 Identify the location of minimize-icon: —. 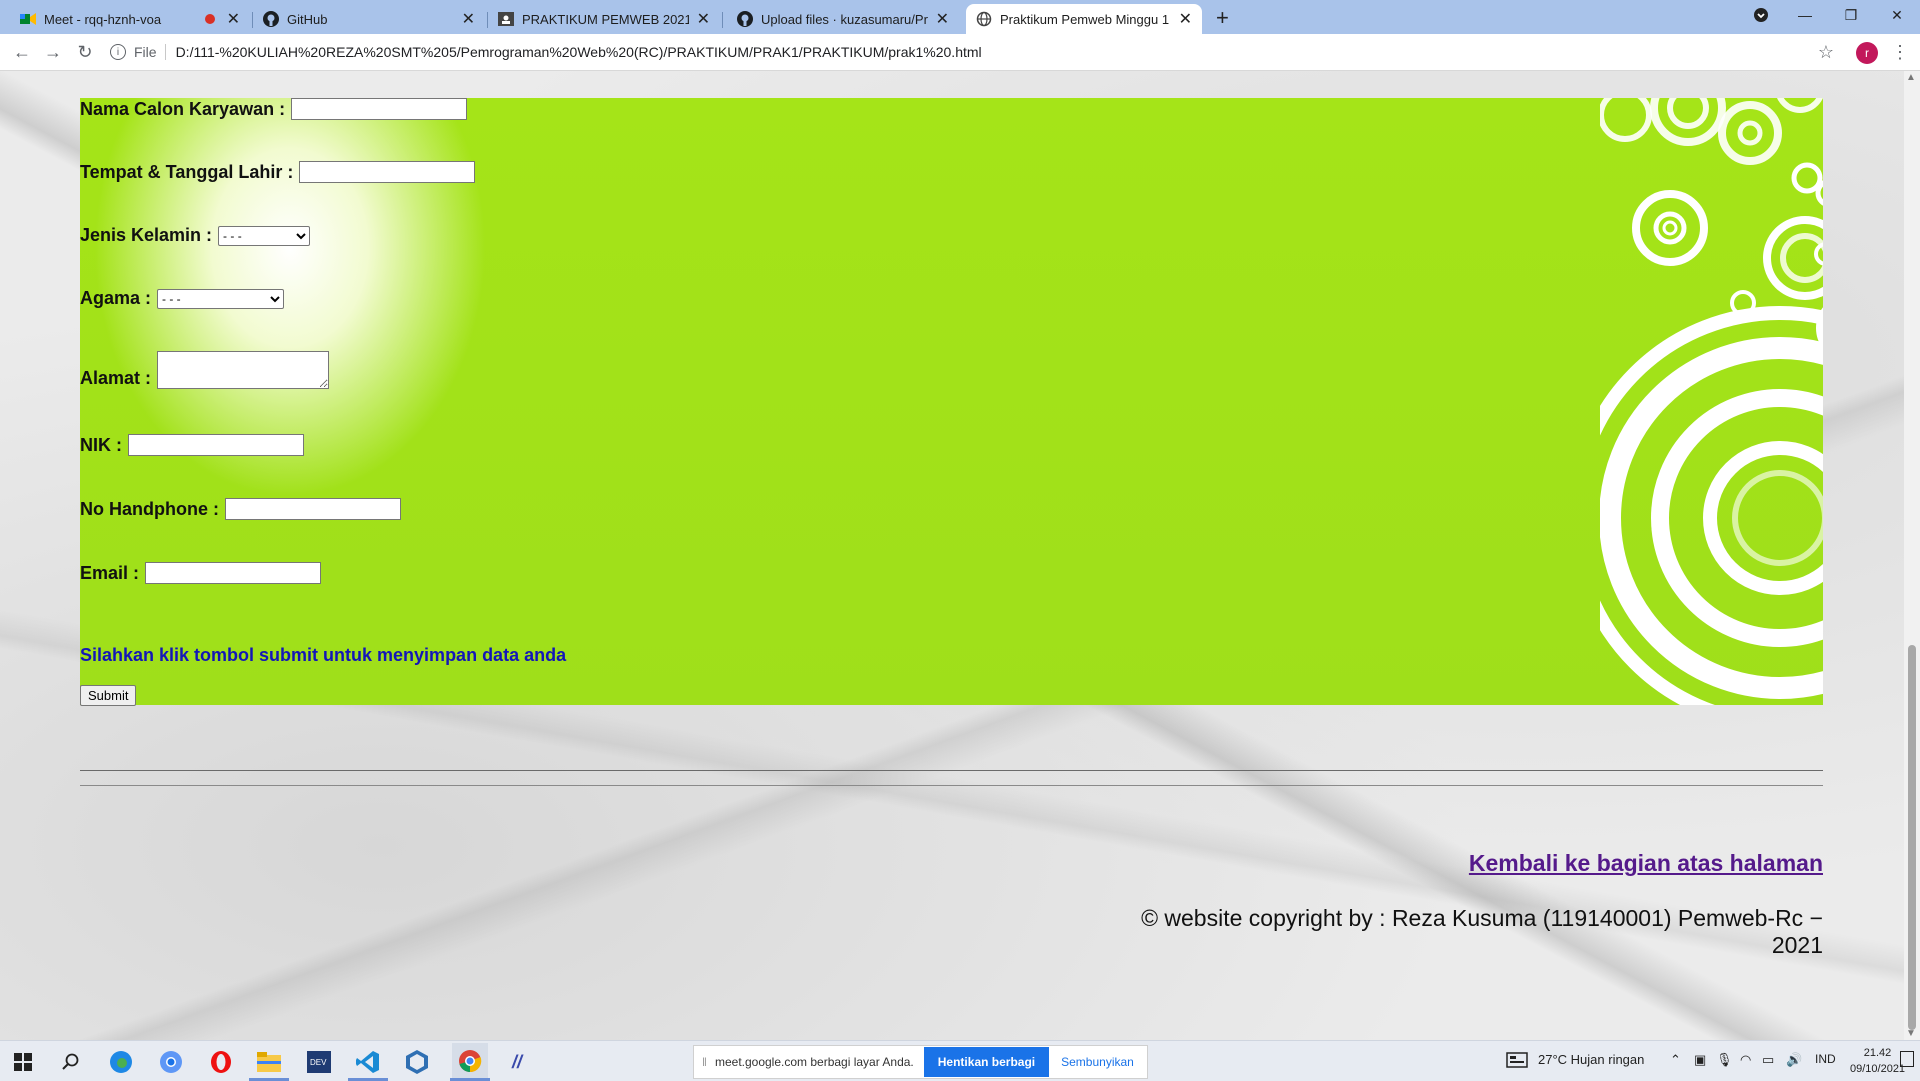
(1805, 15).